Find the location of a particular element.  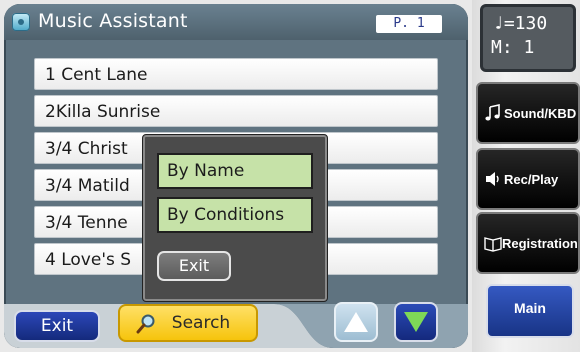

scroll-down-button is located at coordinates (416, 322).